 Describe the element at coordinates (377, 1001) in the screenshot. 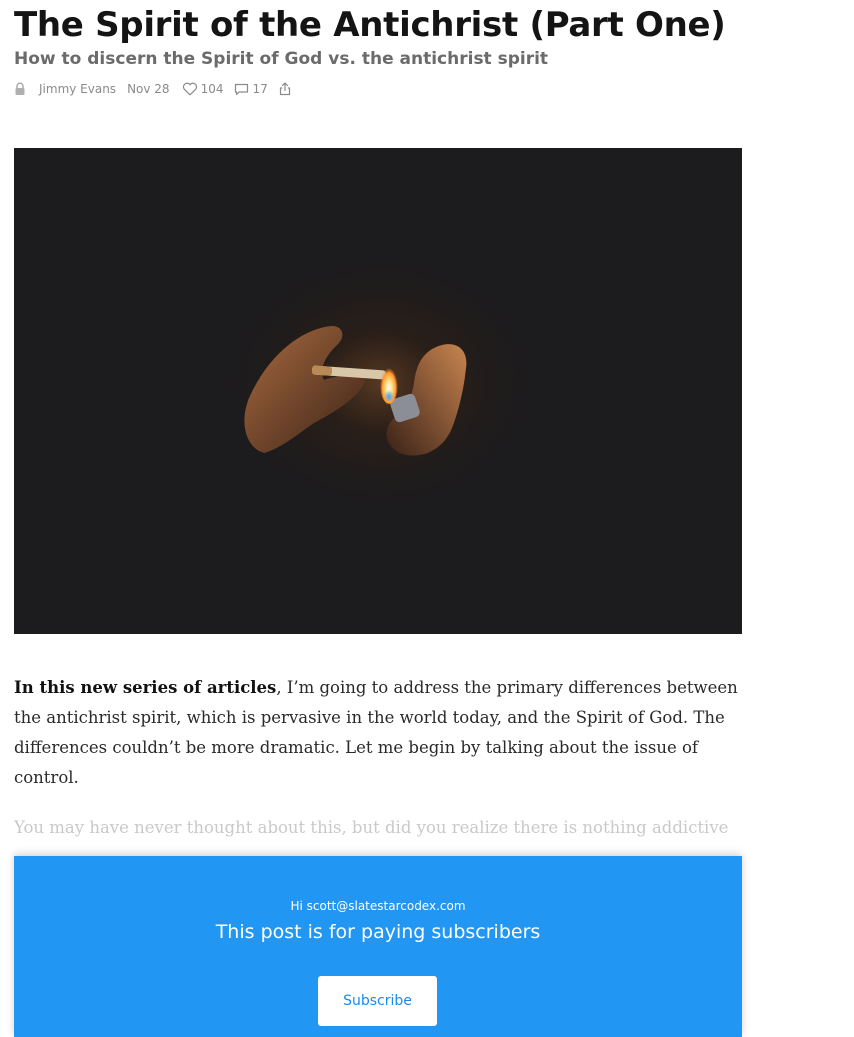

I see `subscribe-button: Subscribe` at that location.